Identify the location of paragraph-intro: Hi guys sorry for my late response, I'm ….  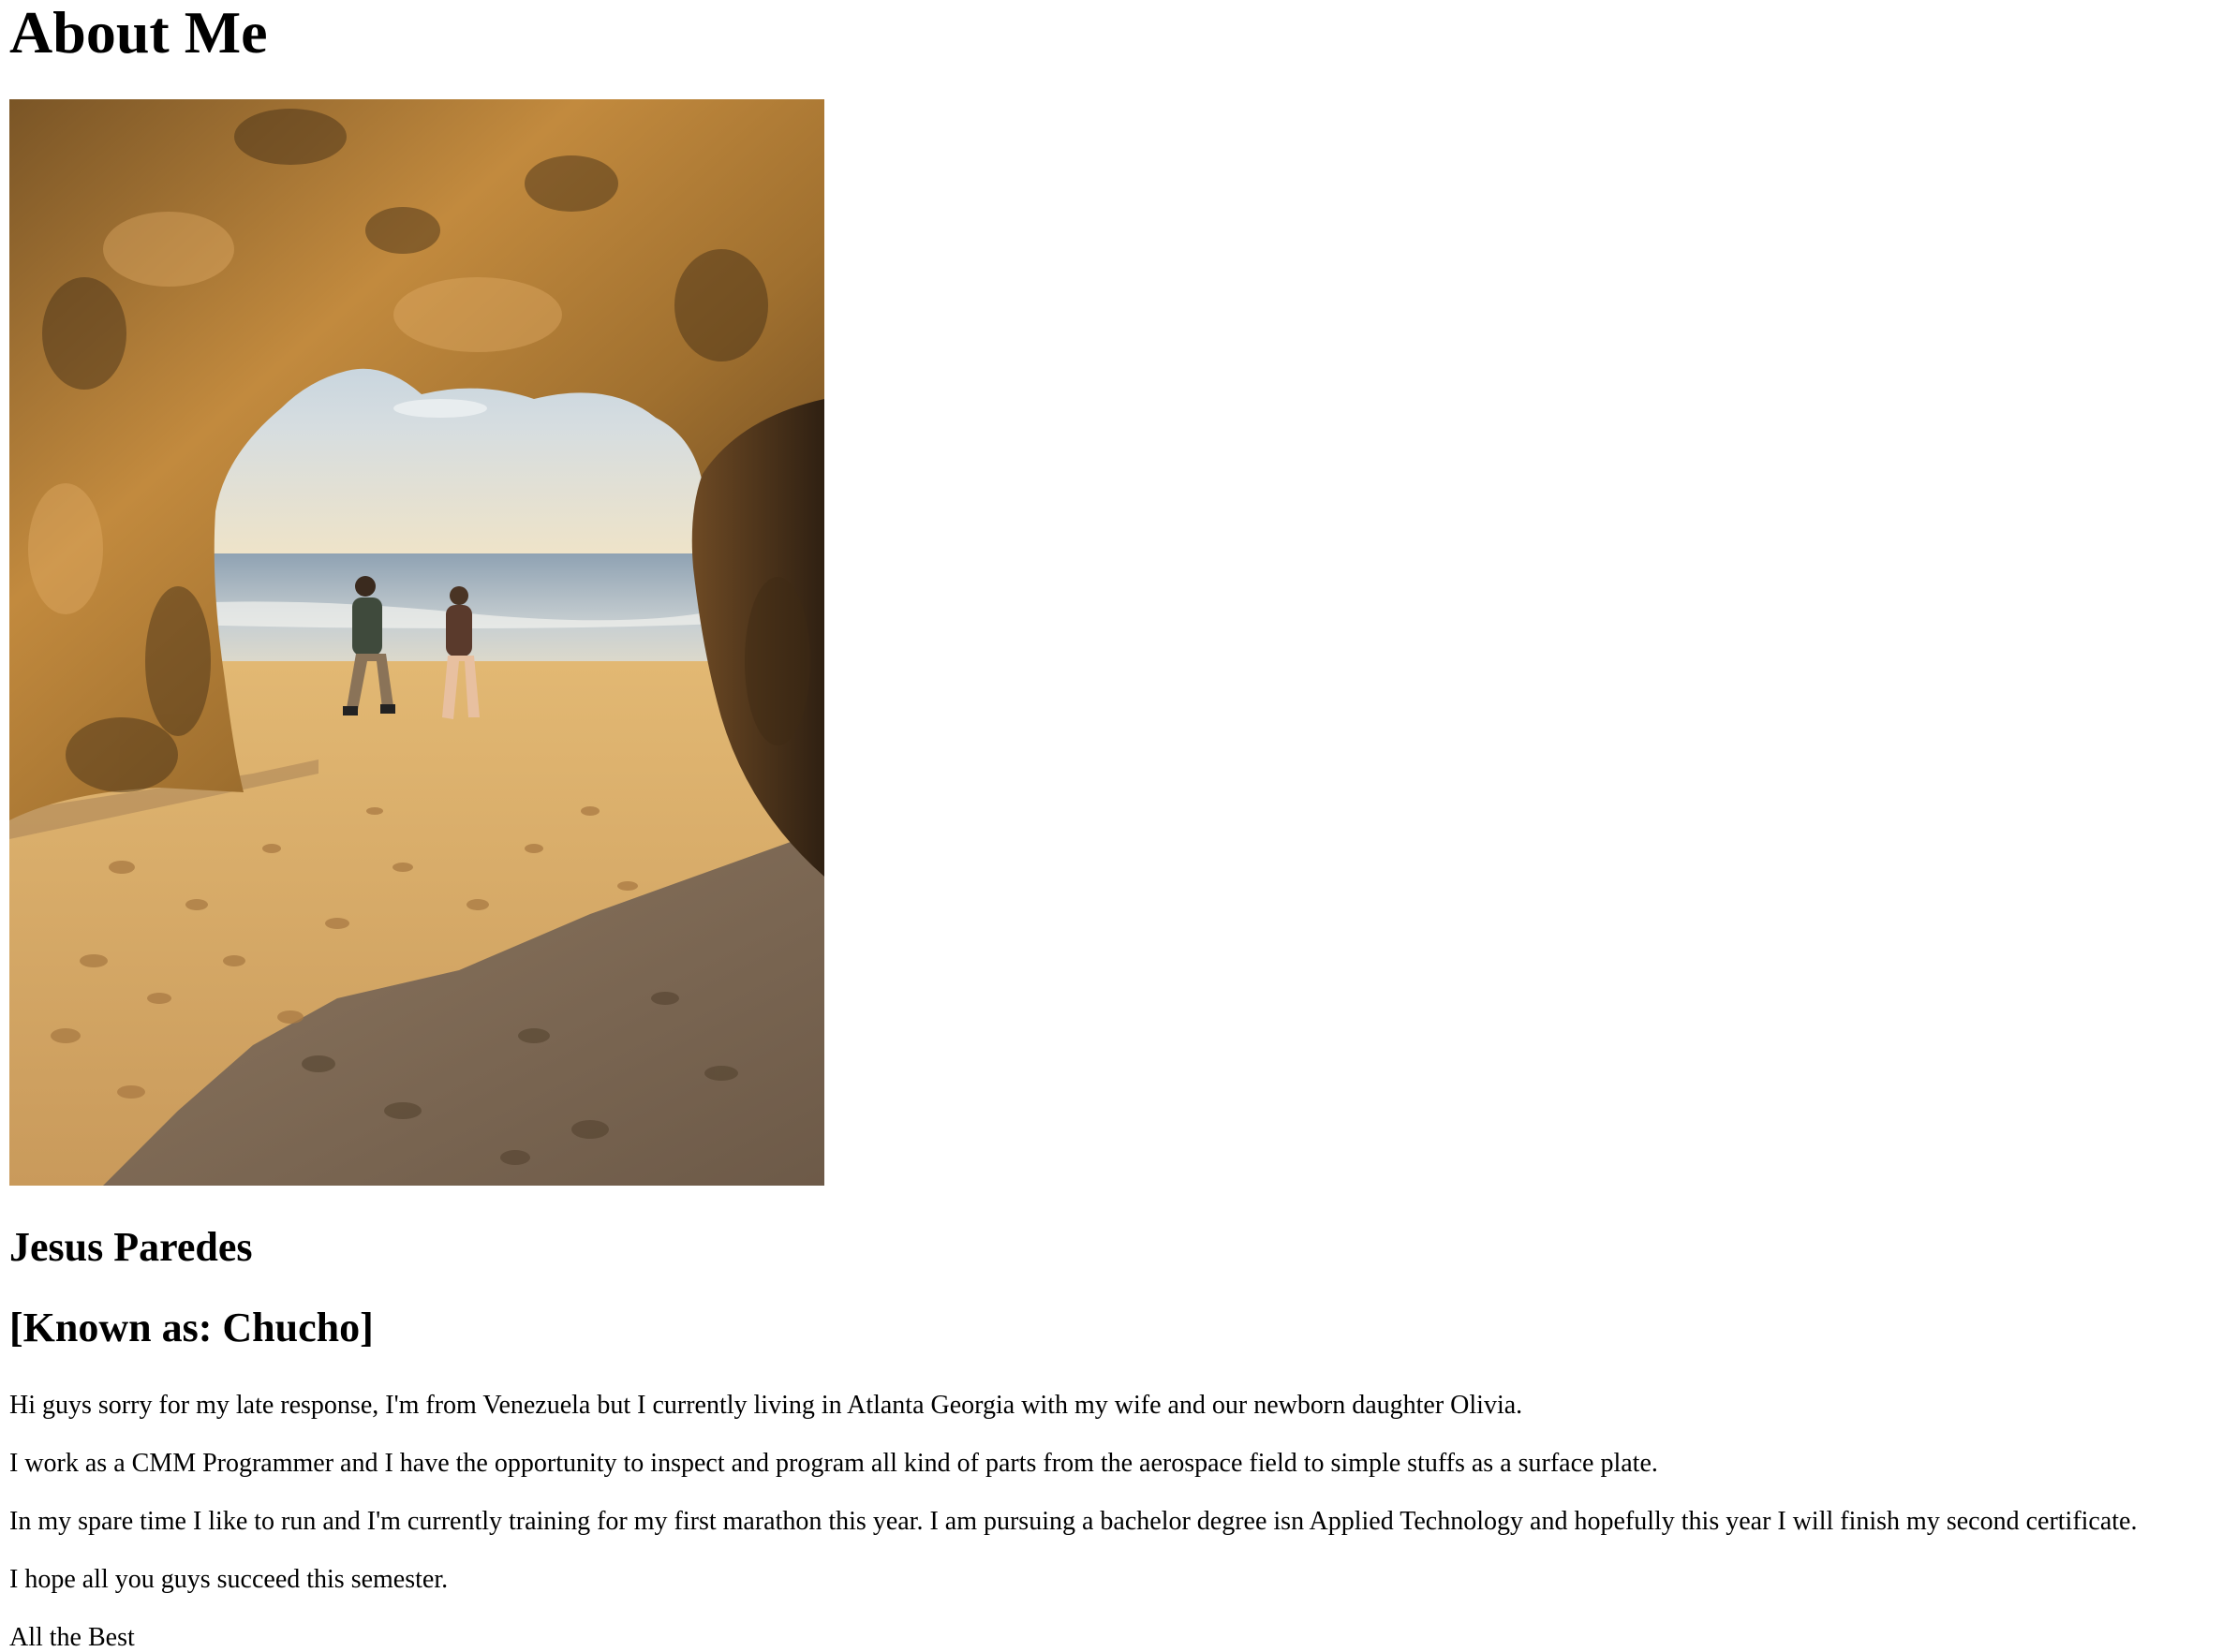
(766, 1405).